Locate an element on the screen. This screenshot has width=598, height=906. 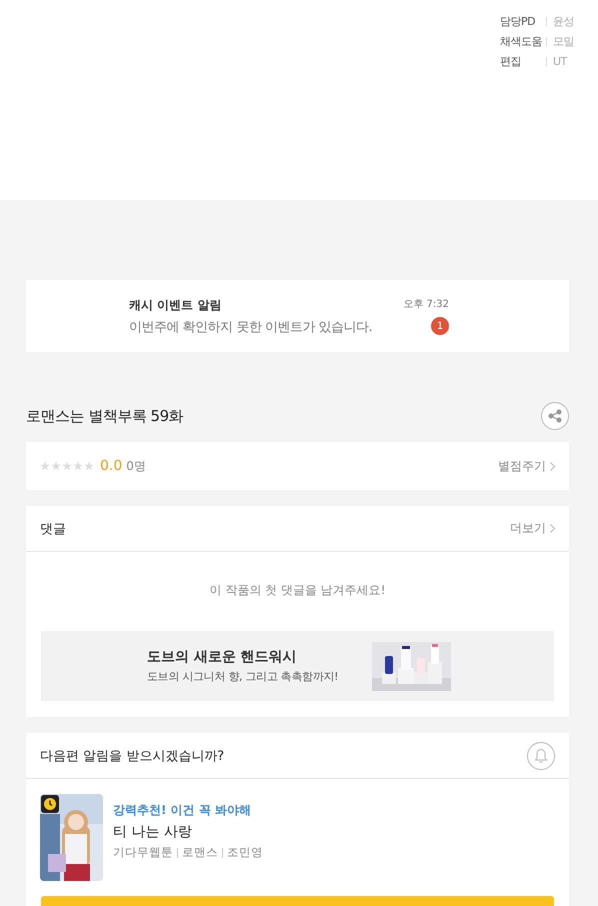
episode-title: 로맨스는 별책부록 59화 is located at coordinates (105, 416).